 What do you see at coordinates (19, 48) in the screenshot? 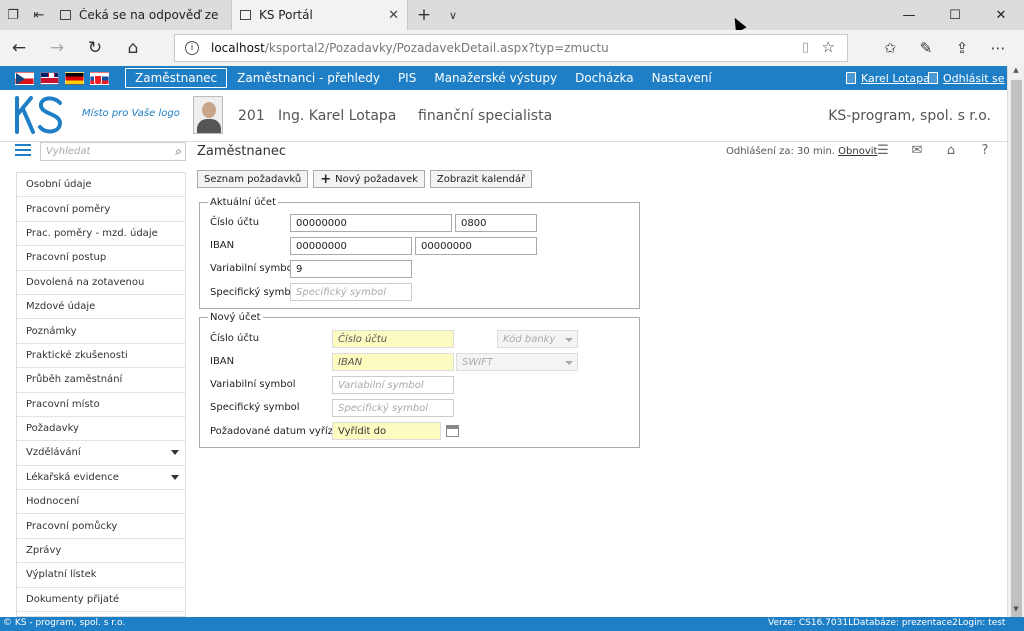
I see `back-icon: ←` at bounding box center [19, 48].